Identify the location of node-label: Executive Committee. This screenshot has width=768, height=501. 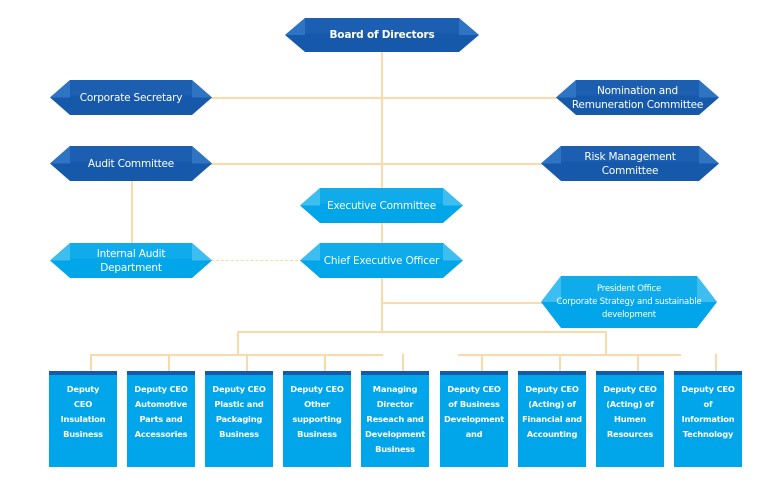
(381, 205).